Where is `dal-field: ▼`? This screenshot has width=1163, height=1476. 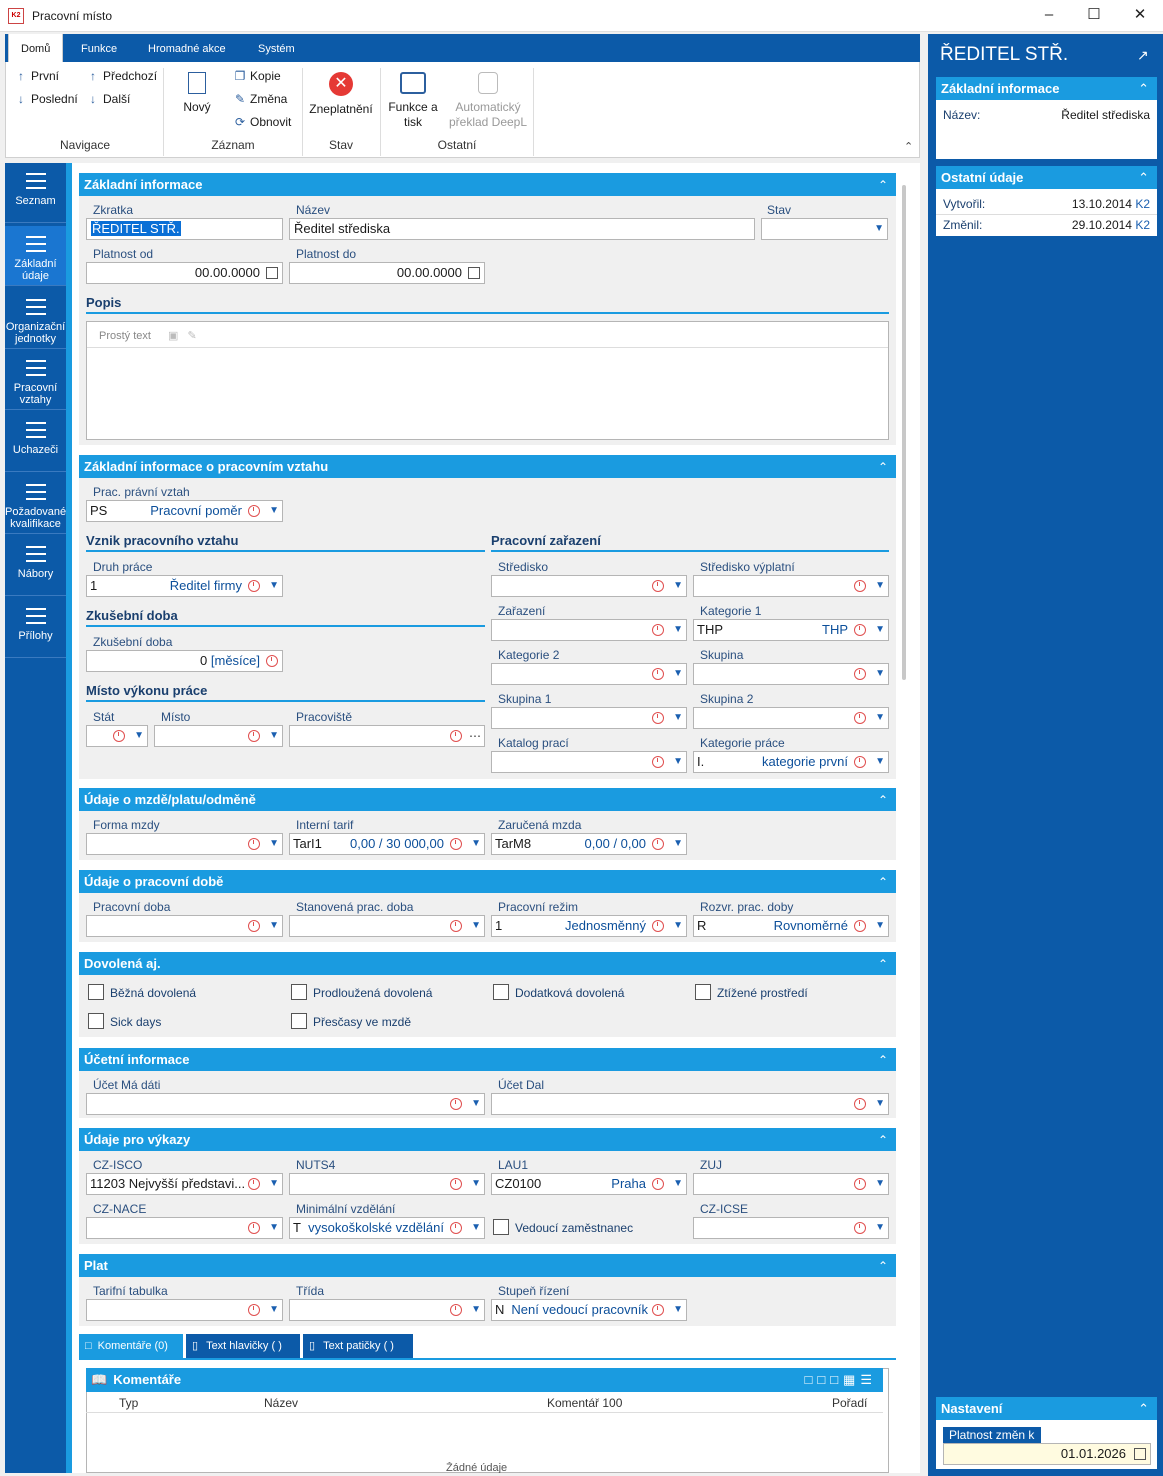
dal-field: ▼ is located at coordinates (690, 1104).